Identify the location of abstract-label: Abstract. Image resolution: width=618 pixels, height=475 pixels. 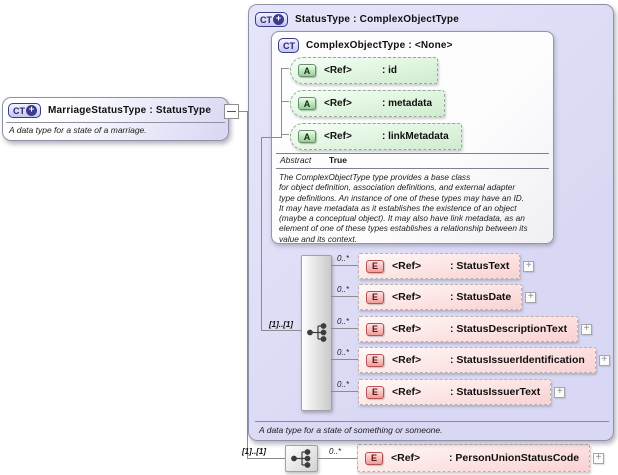
(296, 160).